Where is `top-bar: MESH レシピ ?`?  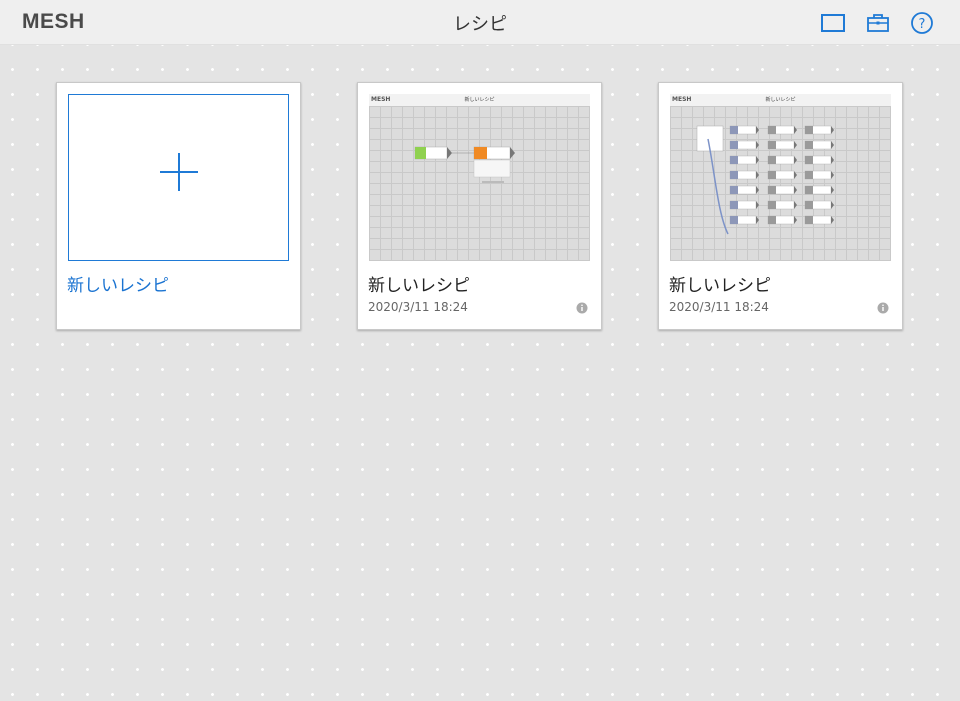 top-bar: MESH レシピ ? is located at coordinates (480, 22).